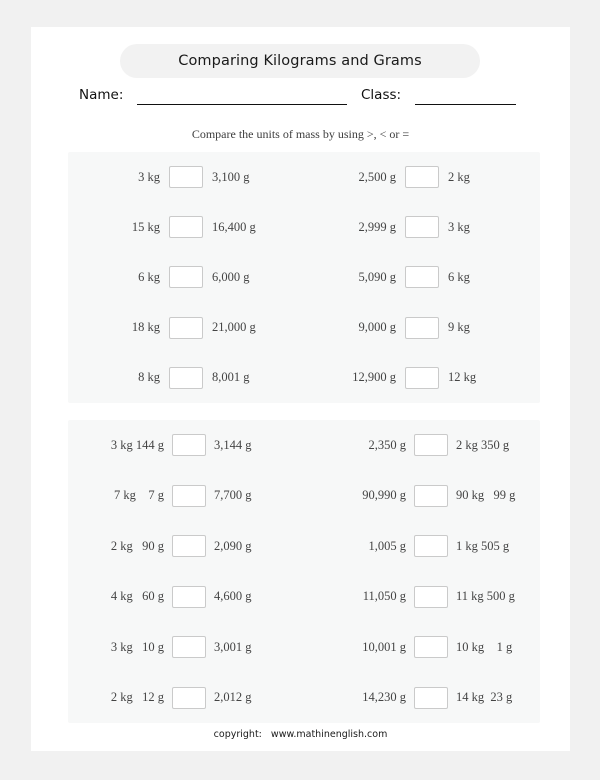 The image size is (600, 780). I want to click on problem-row: 3 kg 3,100 g 2,500 g 2 kg, so click(304, 177).